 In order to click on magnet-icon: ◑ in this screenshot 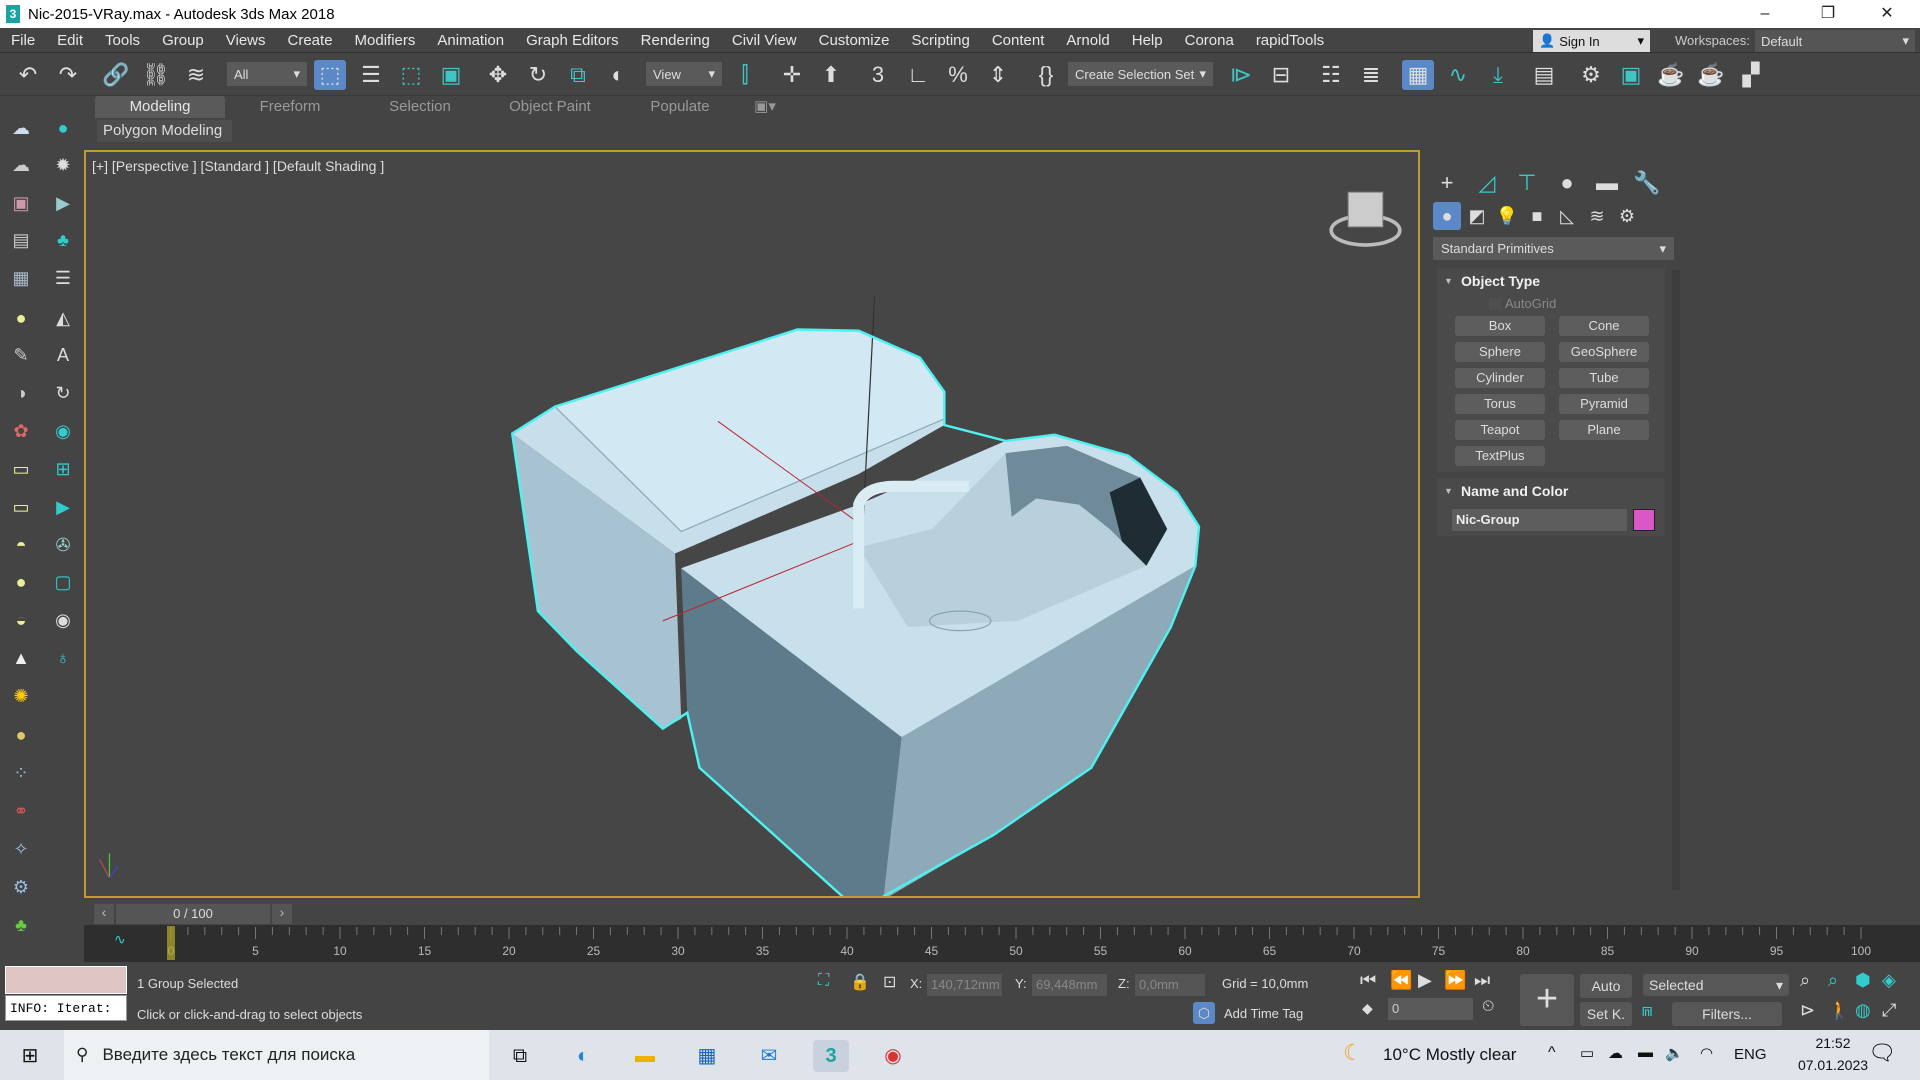, I will do `click(21, 393)`.